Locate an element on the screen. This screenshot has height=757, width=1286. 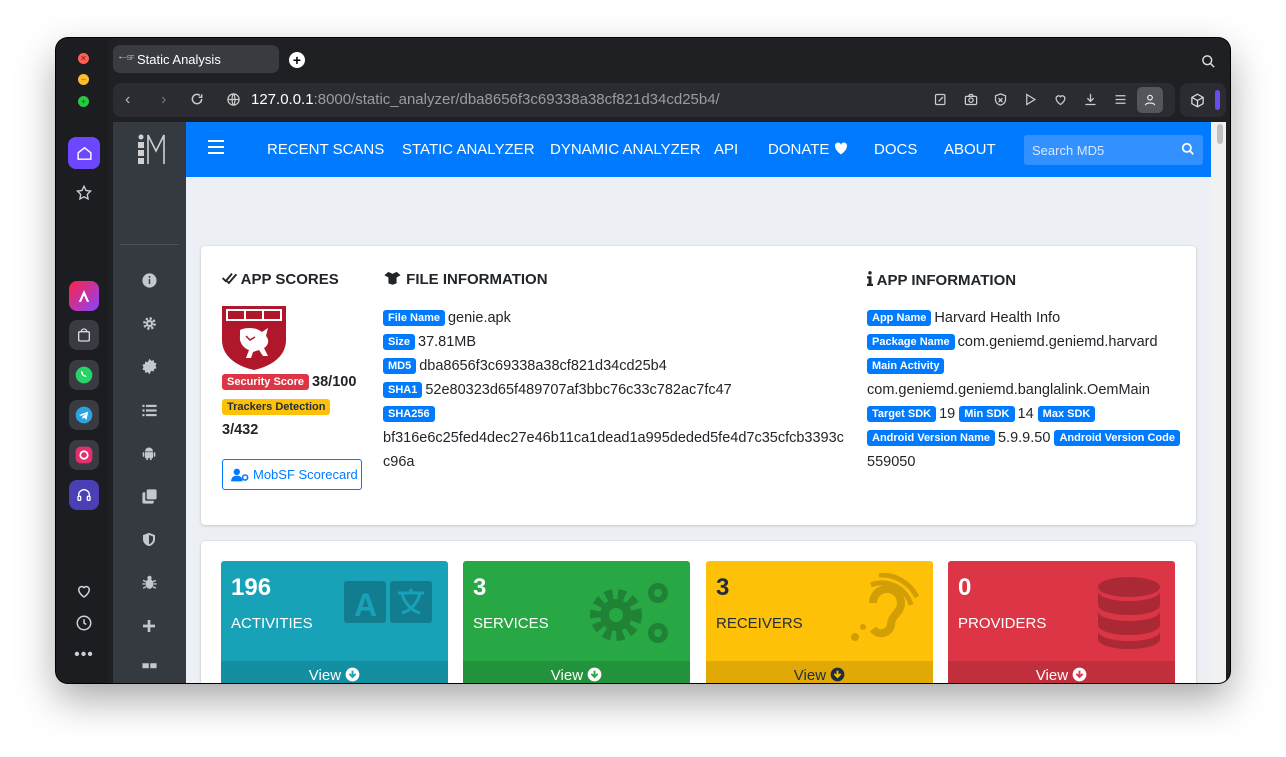
mobsf-logo is located at coordinates (153, 153).